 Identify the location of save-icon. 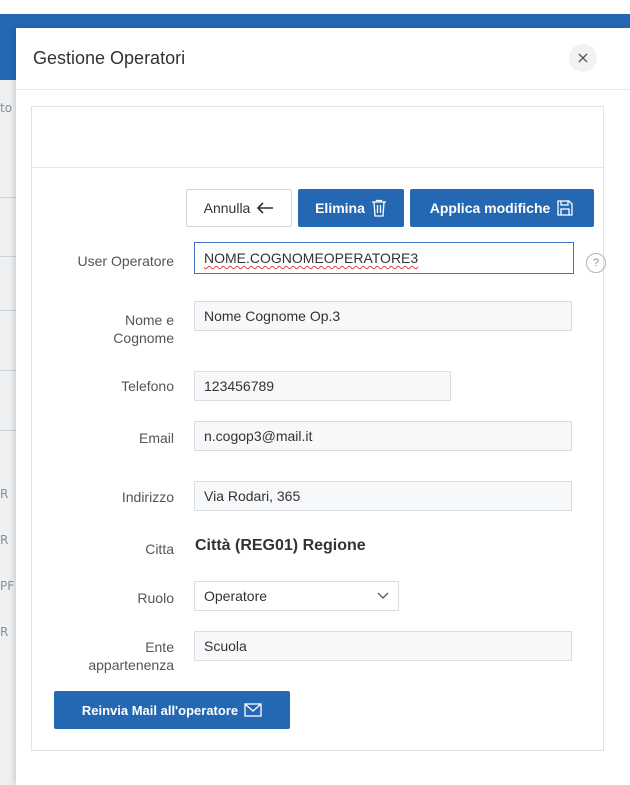
(565, 208).